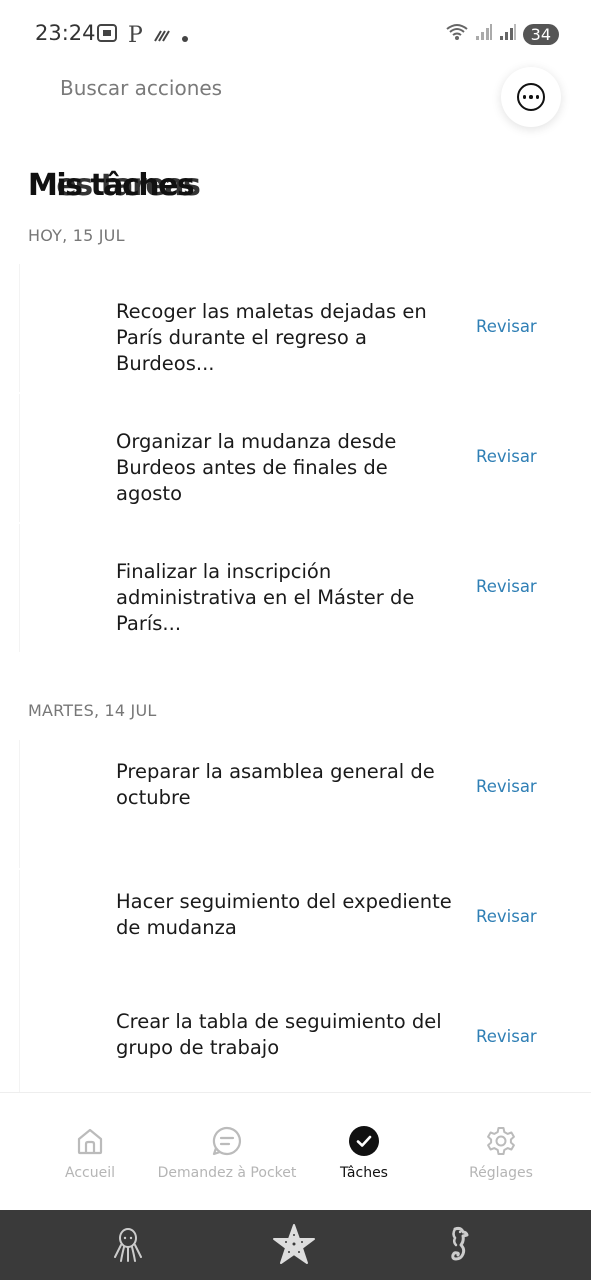 The image size is (591, 1280). Describe the element at coordinates (90, 1173) in the screenshot. I see `nav-label: Accueil` at that location.